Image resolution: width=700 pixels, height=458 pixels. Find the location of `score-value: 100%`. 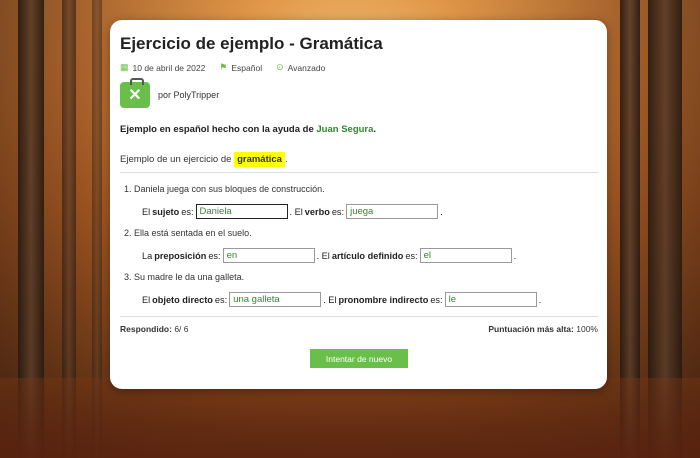

score-value: 100% is located at coordinates (587, 329).